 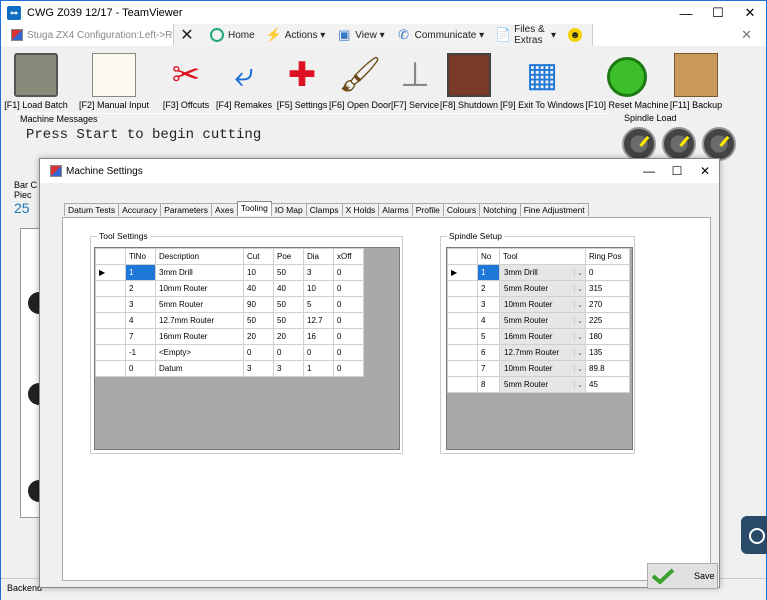 I want to click on table-row: 3 10mm Router ⌄ 270, so click(x=538, y=304).